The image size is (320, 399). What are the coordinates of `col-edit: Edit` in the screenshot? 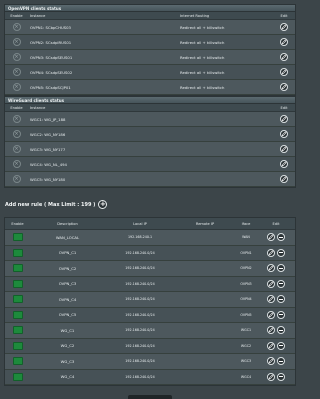 It's located at (284, 15).